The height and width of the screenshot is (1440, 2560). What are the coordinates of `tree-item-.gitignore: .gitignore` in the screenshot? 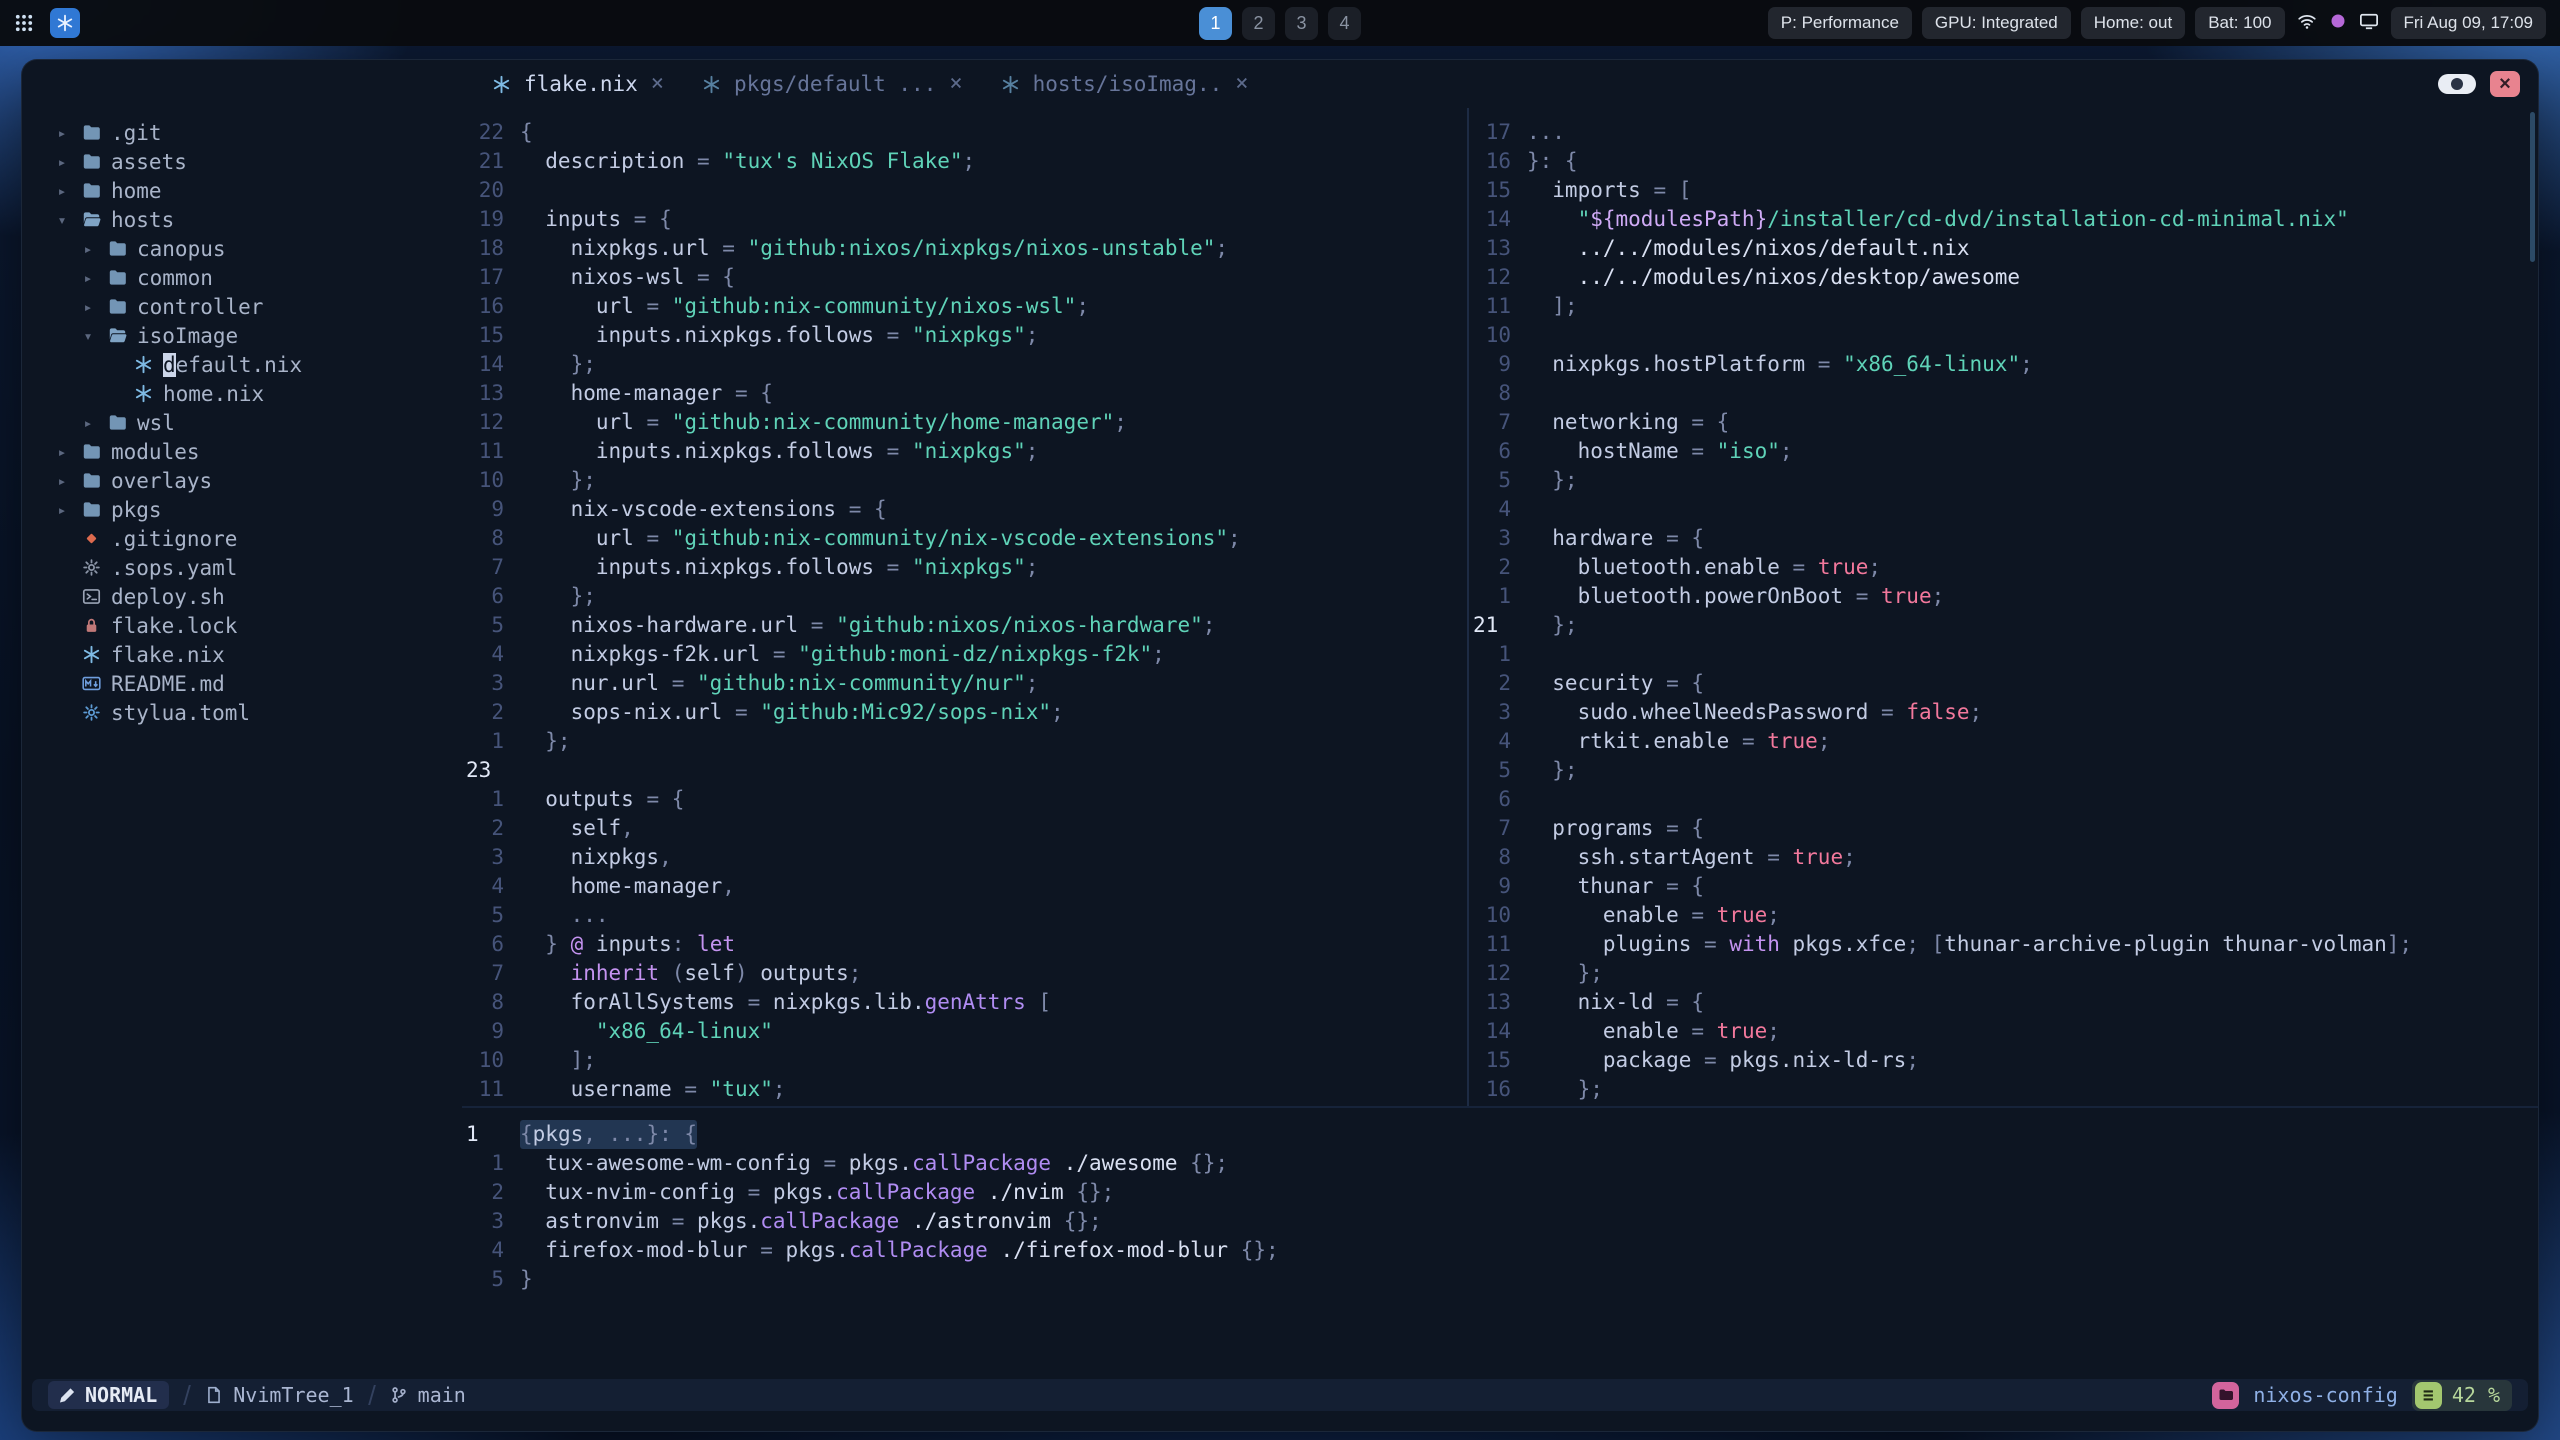 It's located at (242, 538).